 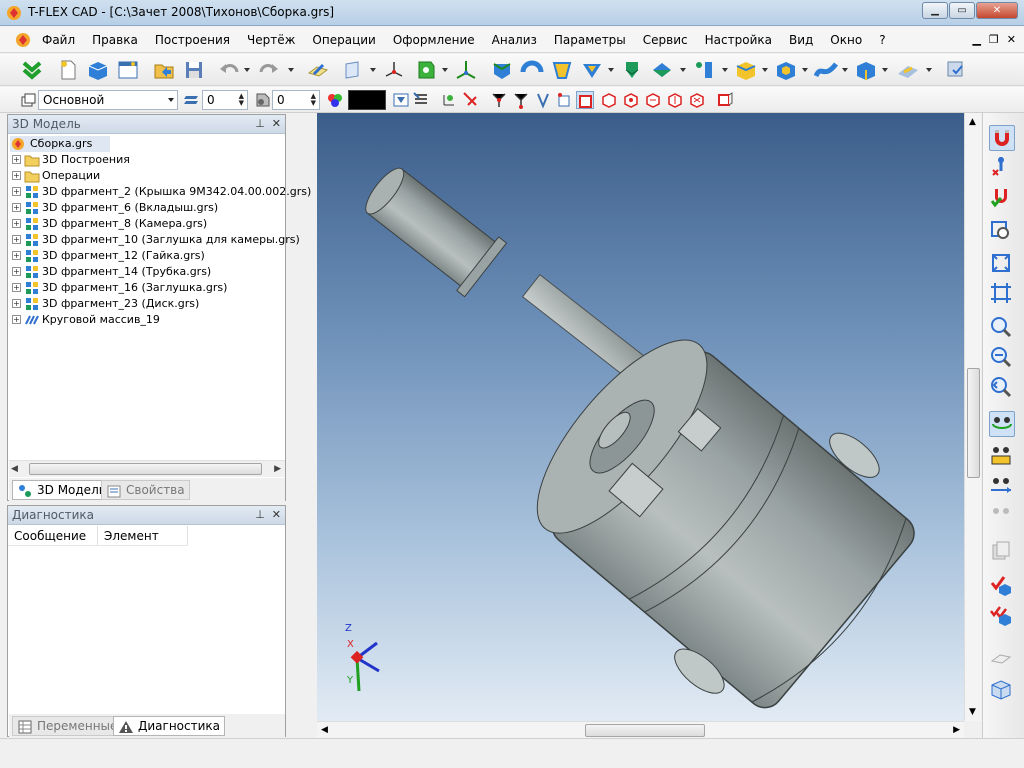 What do you see at coordinates (128, 70) in the screenshot?
I see `new-drawing-icon` at bounding box center [128, 70].